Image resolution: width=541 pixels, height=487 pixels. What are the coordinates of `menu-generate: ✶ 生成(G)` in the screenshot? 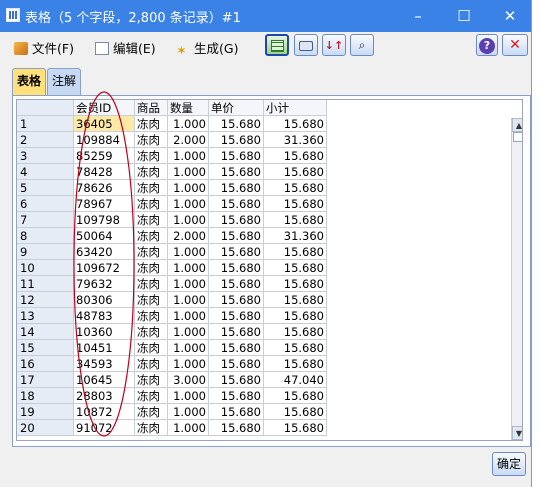 It's located at (207, 48).